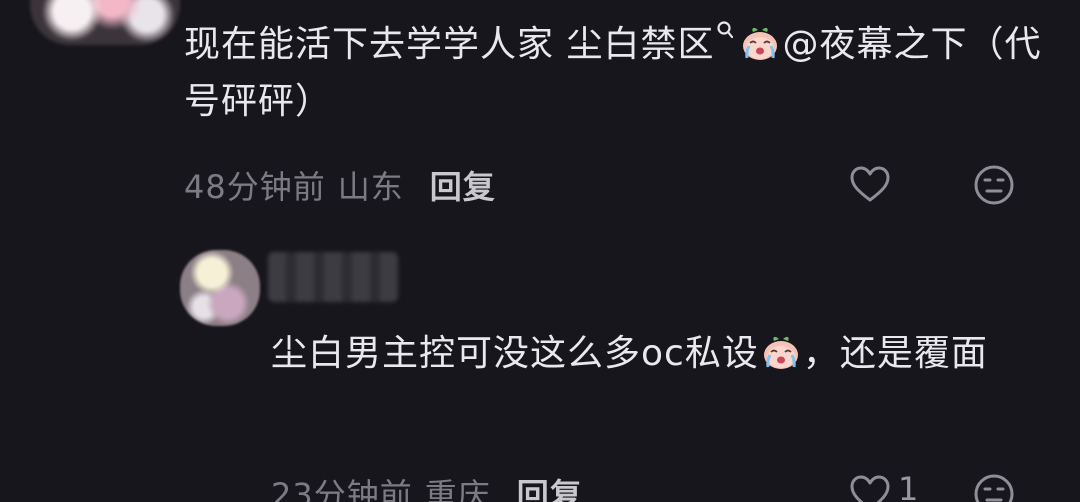 This screenshot has width=1080, height=502. I want to click on like-count: 1, so click(908, 486).